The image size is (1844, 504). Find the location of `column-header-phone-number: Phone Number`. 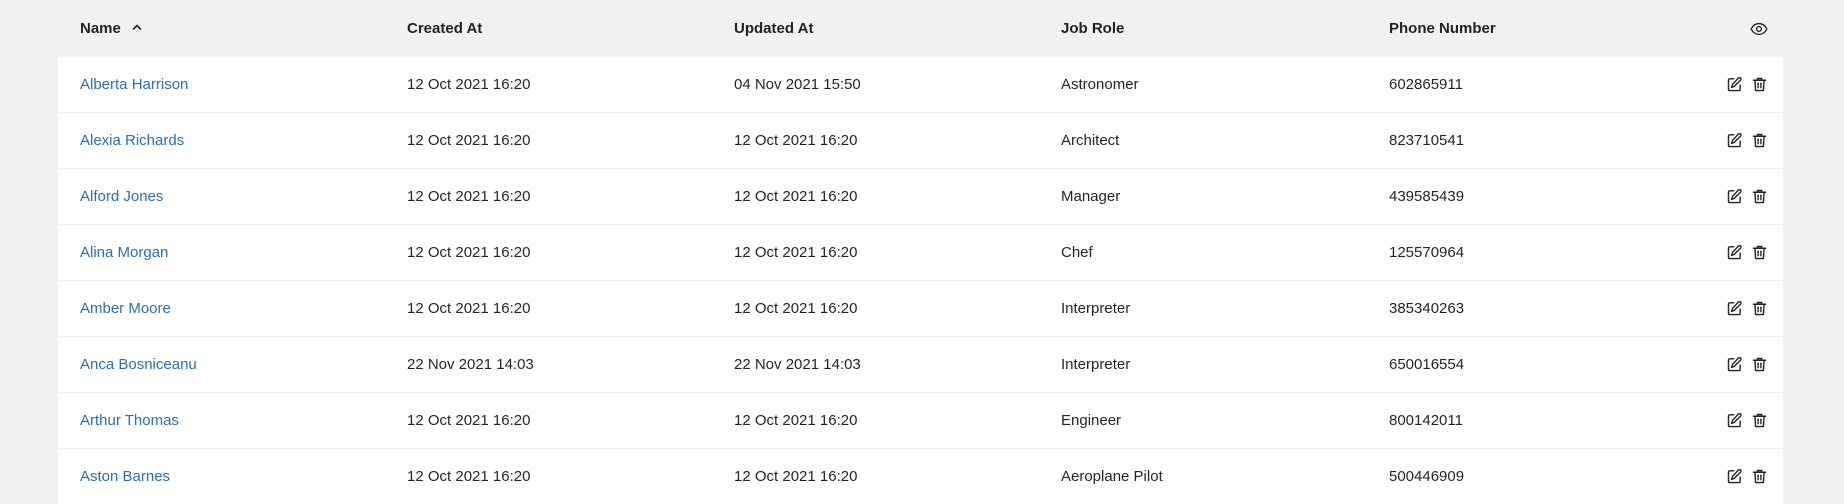

column-header-phone-number: Phone Number is located at coordinates (1507, 28).